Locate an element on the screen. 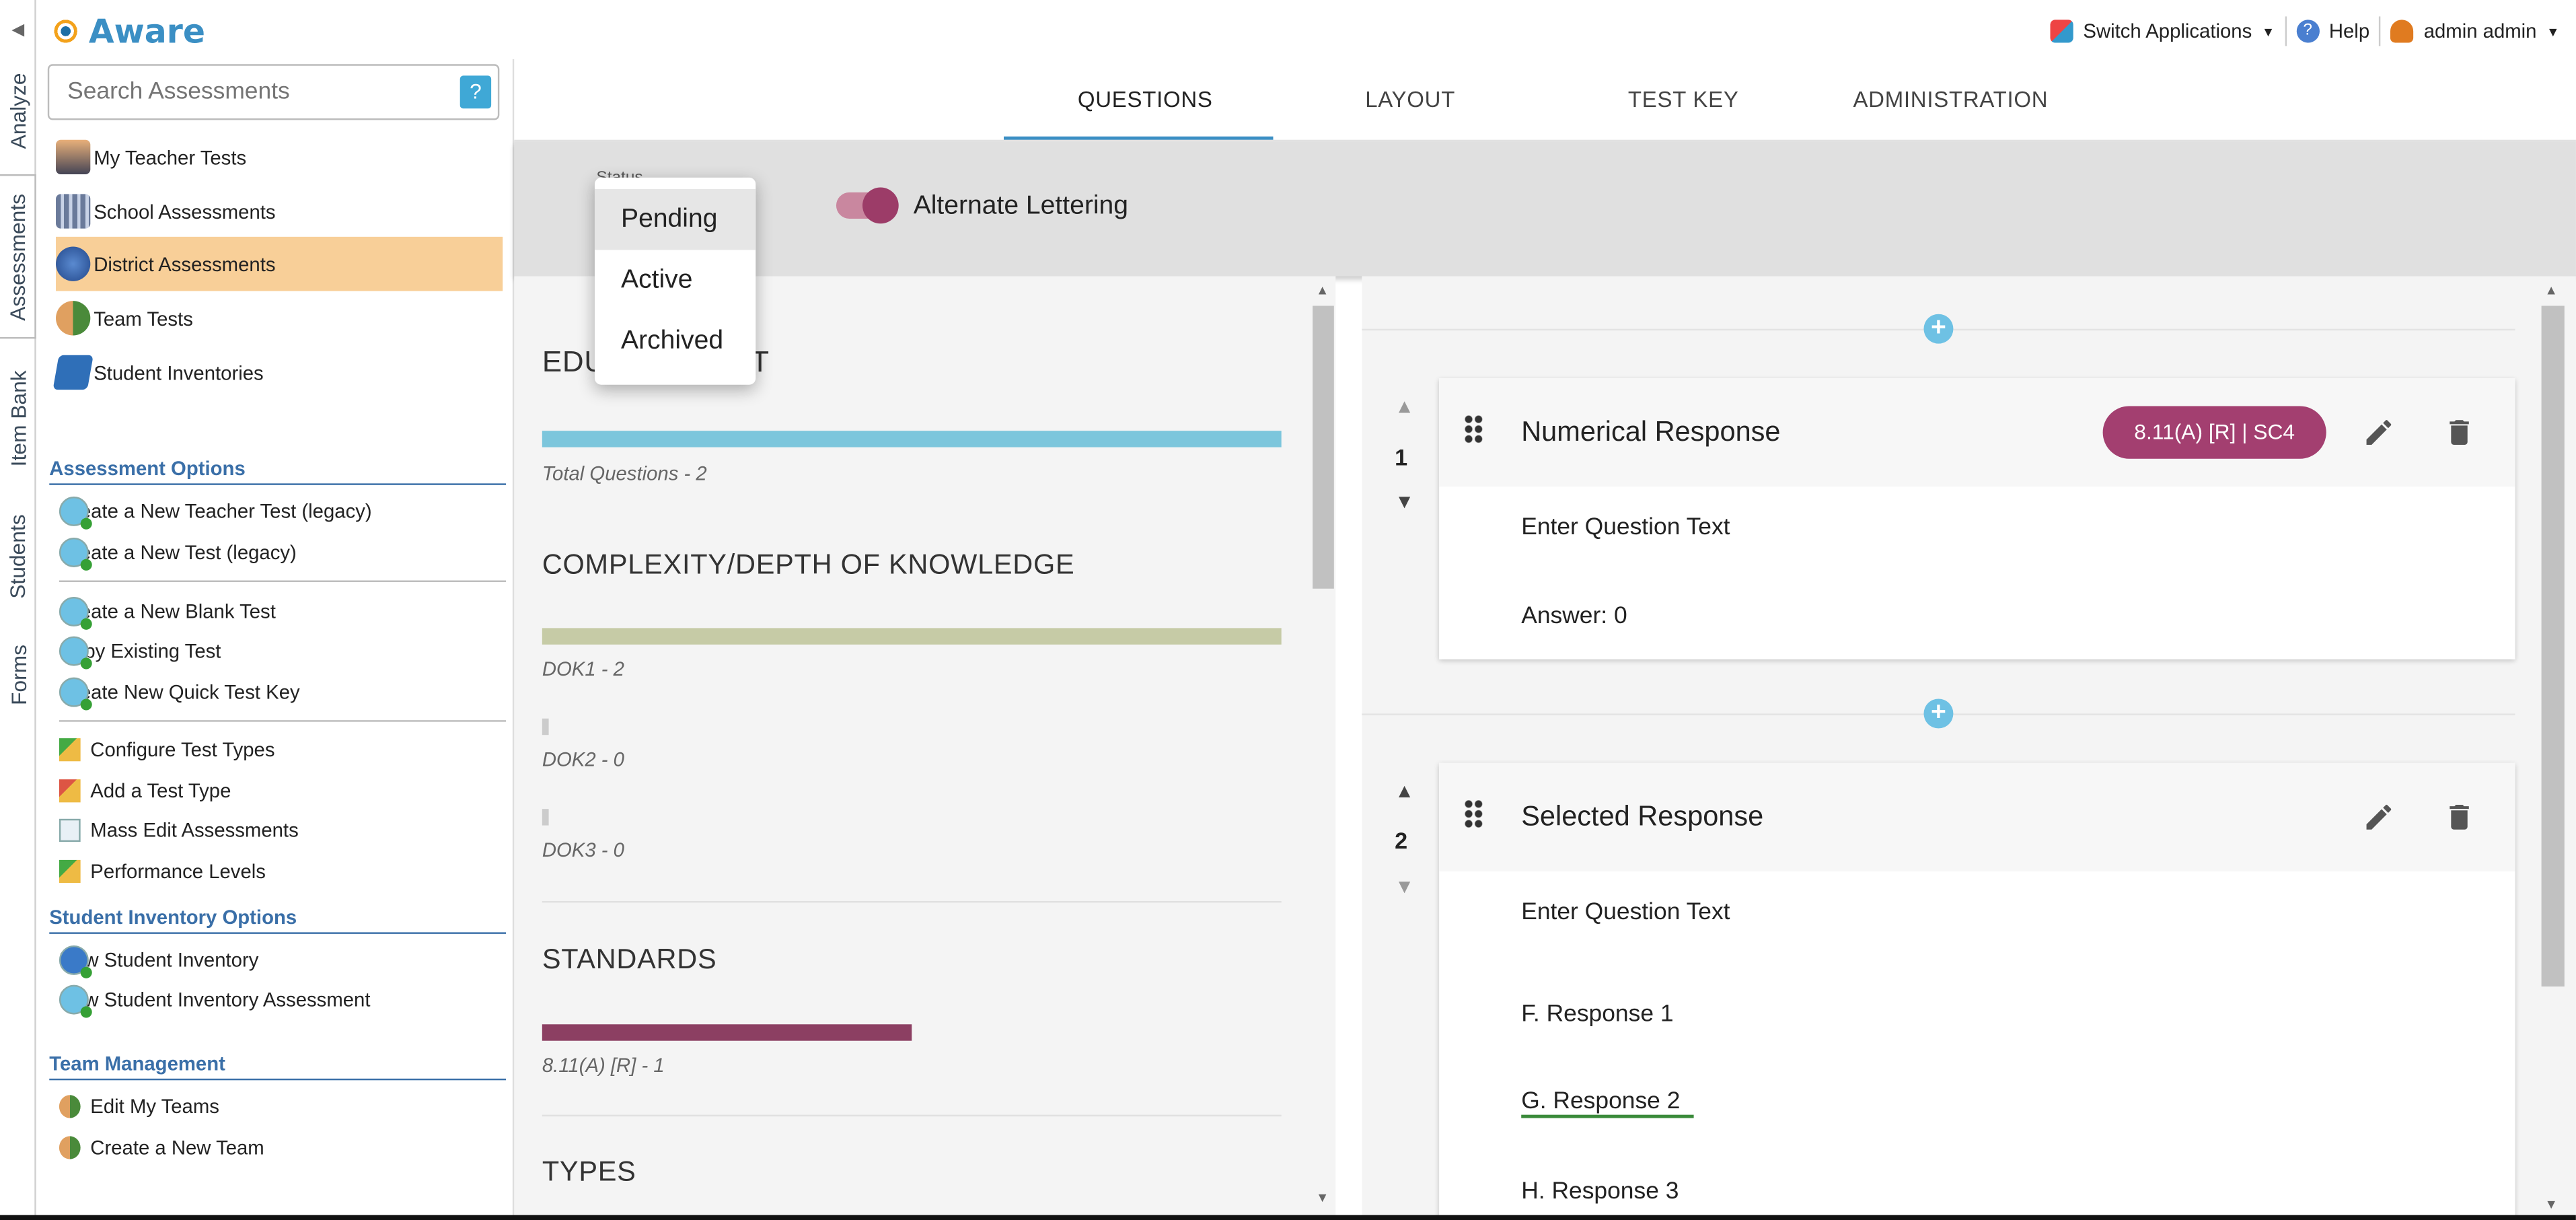 Image resolution: width=2576 pixels, height=1220 pixels. create-new-team: Create a New Team is located at coordinates (161, 1147).